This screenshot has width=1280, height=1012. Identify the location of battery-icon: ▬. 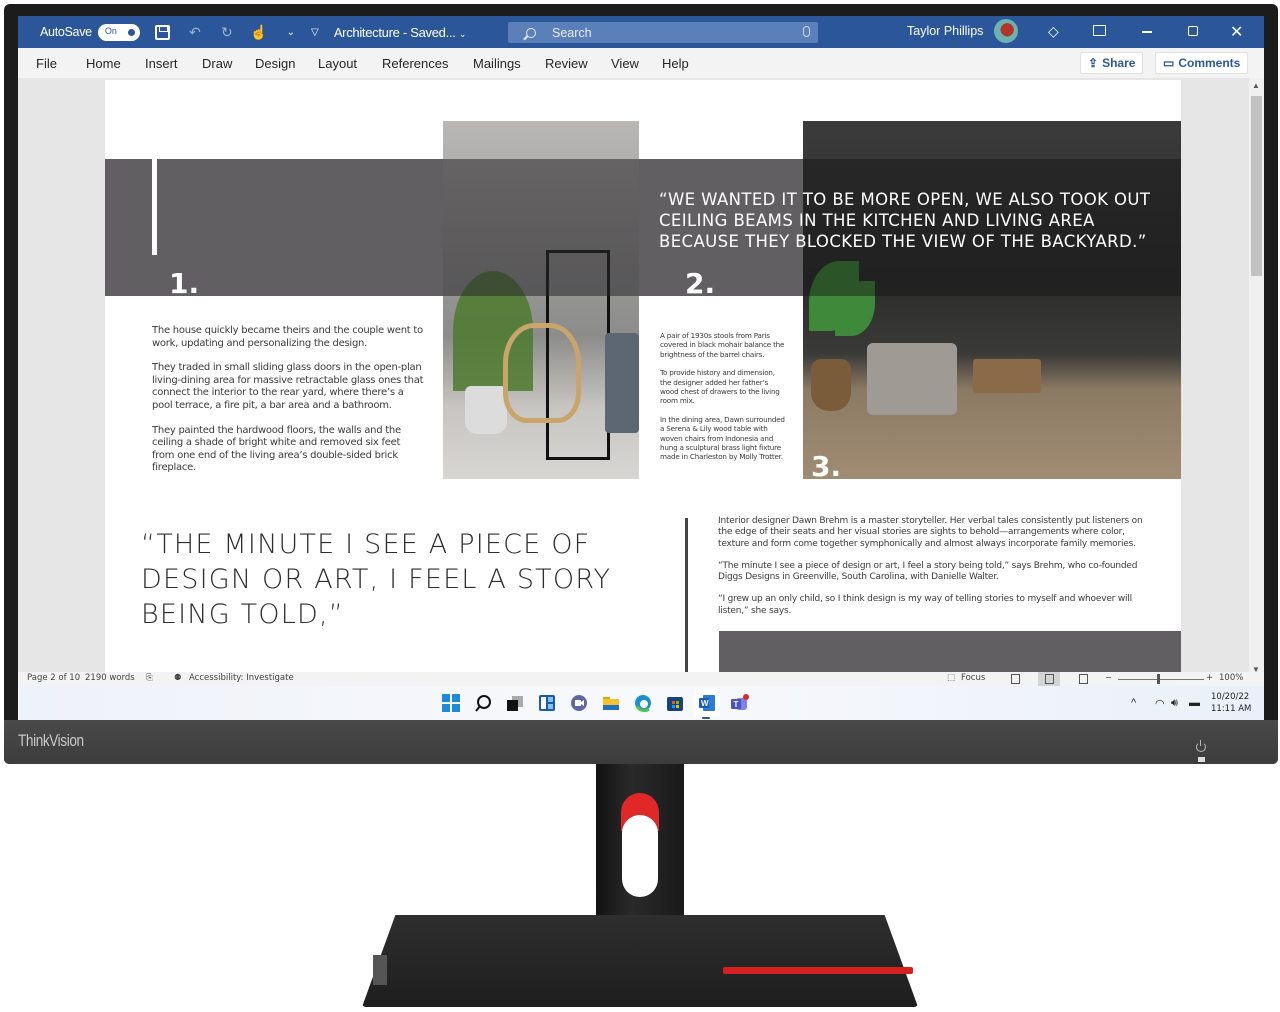
(1194, 703).